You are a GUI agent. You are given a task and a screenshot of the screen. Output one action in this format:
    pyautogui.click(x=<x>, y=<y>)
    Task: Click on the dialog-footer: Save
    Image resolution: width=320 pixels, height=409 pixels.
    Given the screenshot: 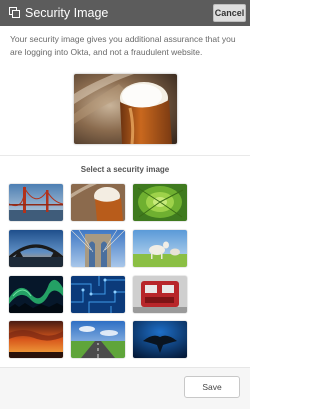 What is the action you would take?
    pyautogui.click(x=125, y=388)
    